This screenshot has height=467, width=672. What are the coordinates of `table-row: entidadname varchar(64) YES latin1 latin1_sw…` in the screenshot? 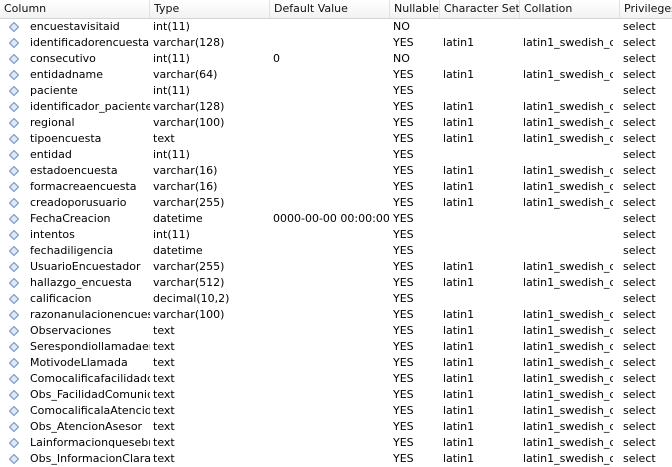 It's located at (336, 75).